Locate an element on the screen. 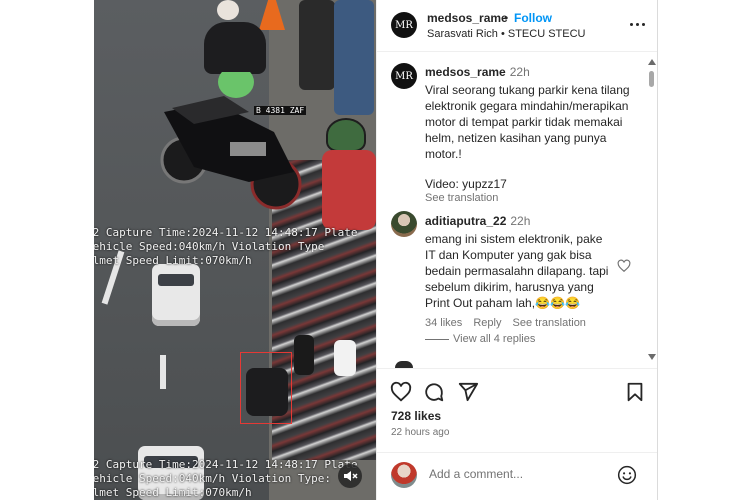 The height and width of the screenshot is (500, 750). author-username: medsos_rame is located at coordinates (467, 18).